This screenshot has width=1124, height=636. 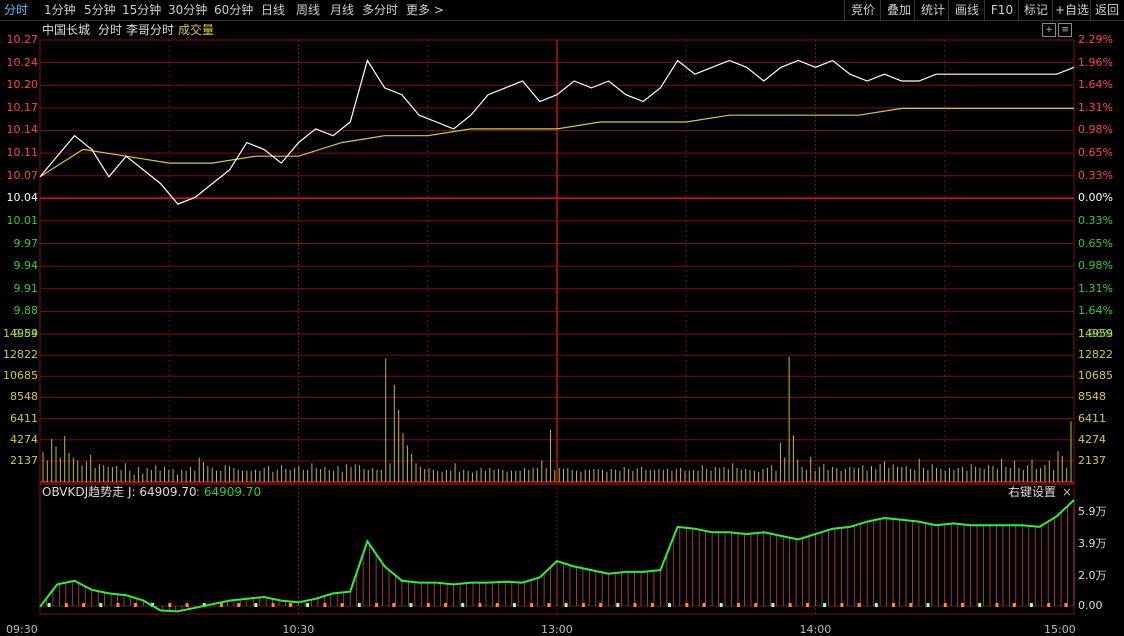 I want to click on toolbar-button-0: 竞价, so click(x=862, y=10).